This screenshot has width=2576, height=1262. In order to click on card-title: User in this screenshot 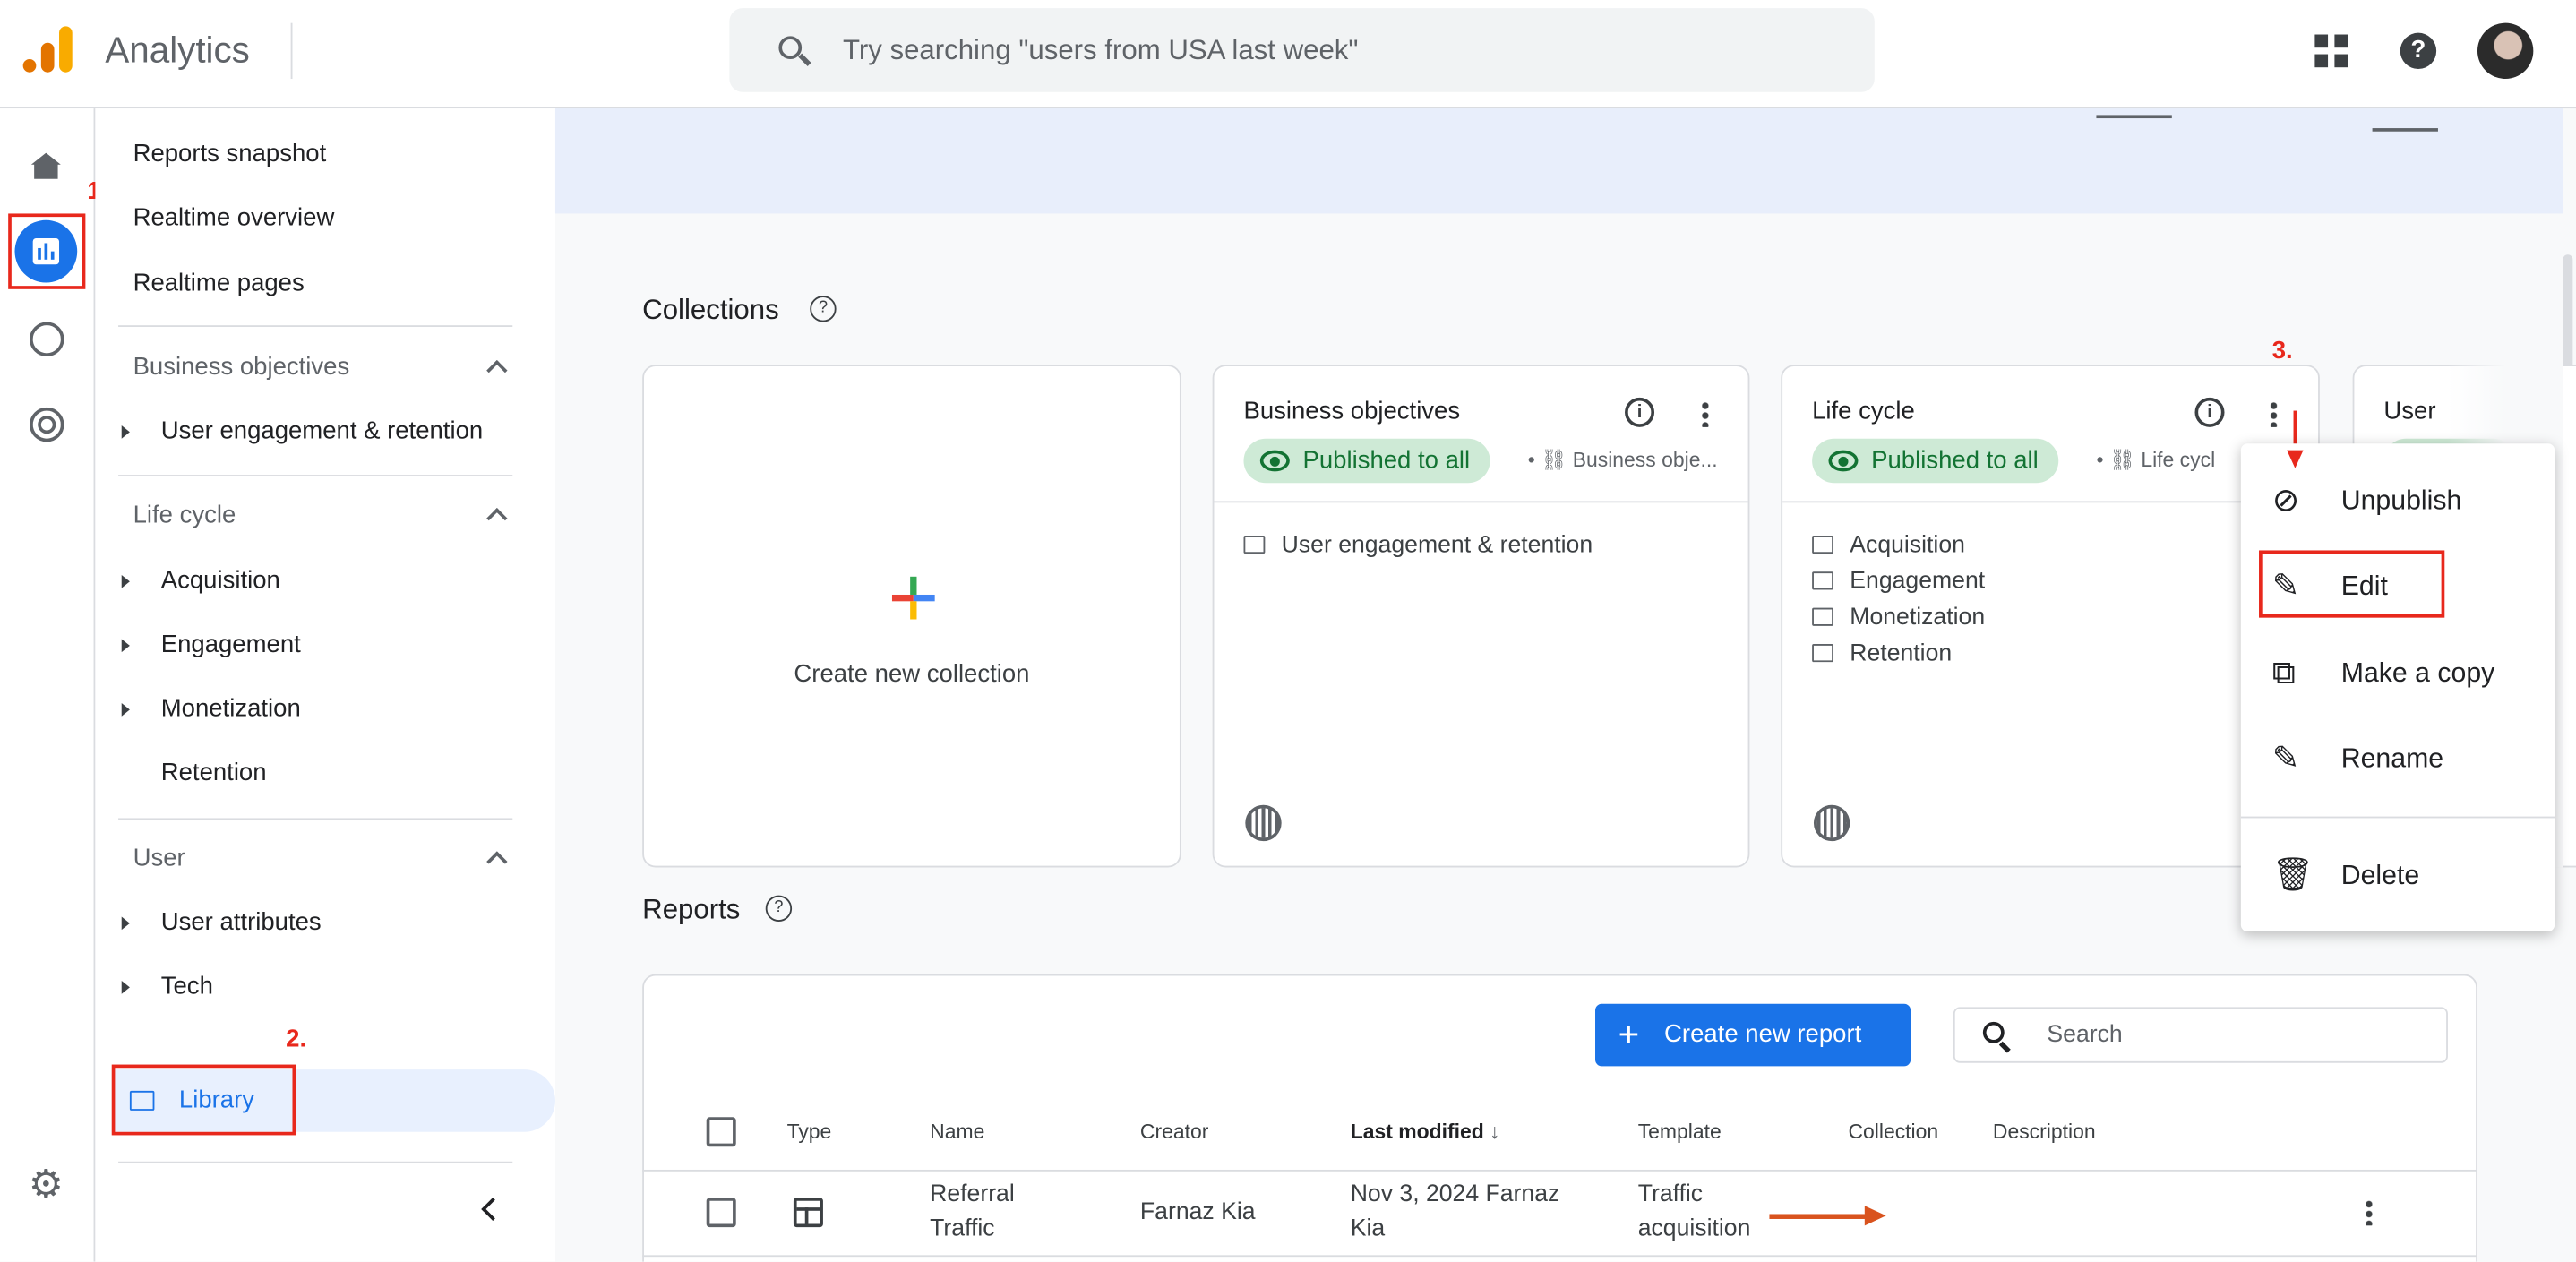, I will do `click(2409, 412)`.